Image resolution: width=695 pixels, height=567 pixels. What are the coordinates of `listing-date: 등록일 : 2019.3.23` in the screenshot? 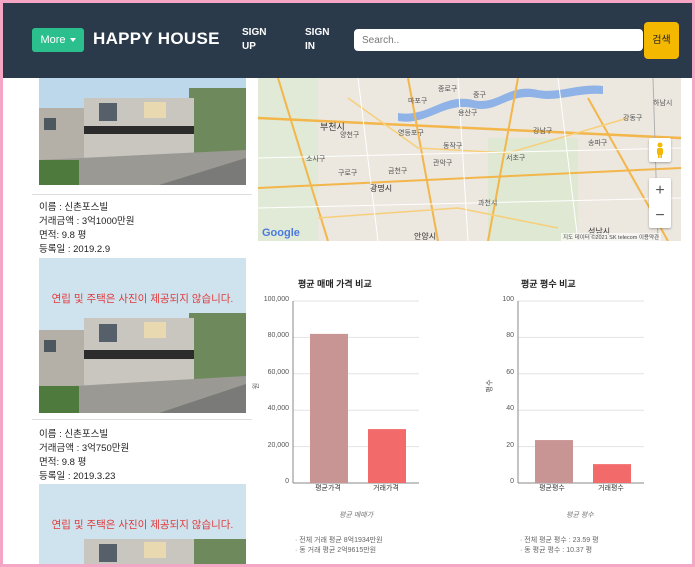 It's located at (77, 476).